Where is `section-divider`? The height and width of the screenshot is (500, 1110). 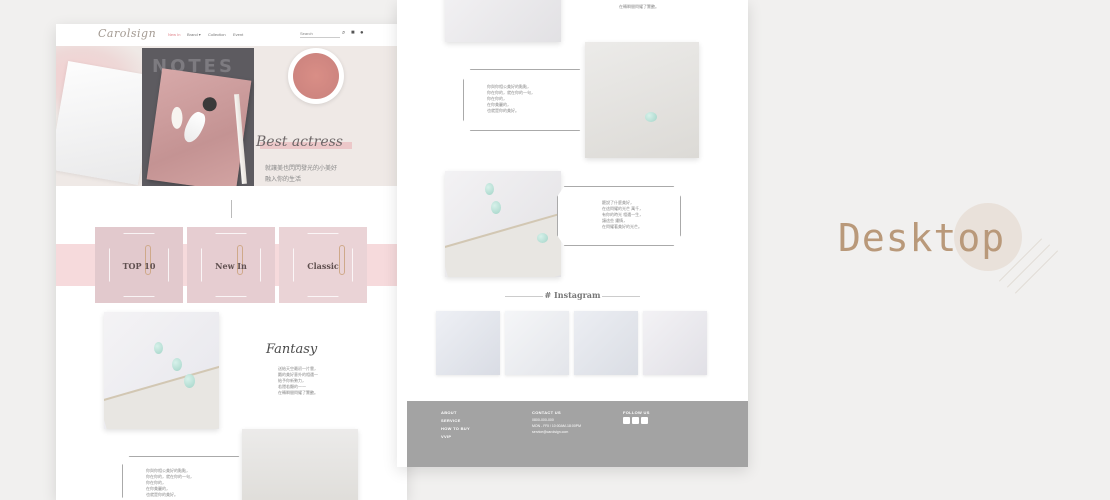 section-divider is located at coordinates (231, 209).